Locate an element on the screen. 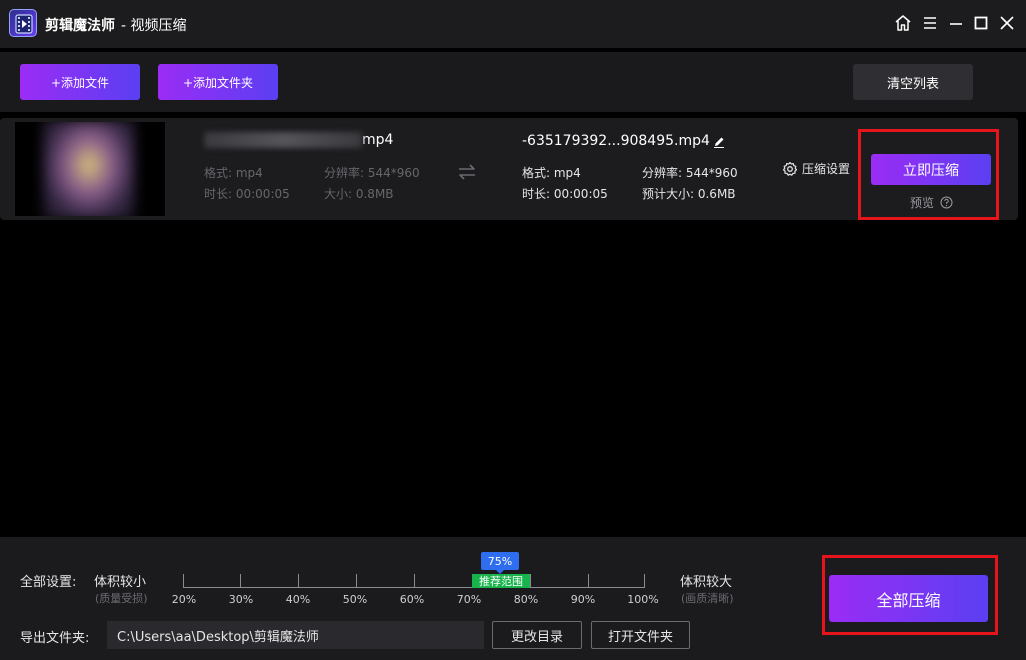  global-settings-label: 全部设置: is located at coordinates (48, 582).